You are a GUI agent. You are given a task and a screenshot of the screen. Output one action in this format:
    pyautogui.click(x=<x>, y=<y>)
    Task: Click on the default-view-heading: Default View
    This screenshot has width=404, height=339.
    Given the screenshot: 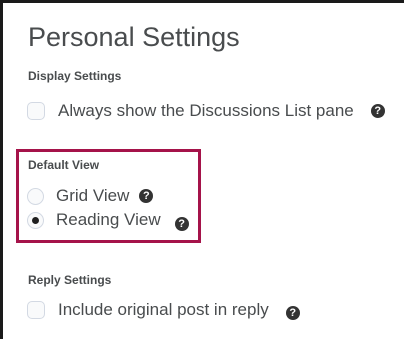 What is the action you would take?
    pyautogui.click(x=64, y=165)
    